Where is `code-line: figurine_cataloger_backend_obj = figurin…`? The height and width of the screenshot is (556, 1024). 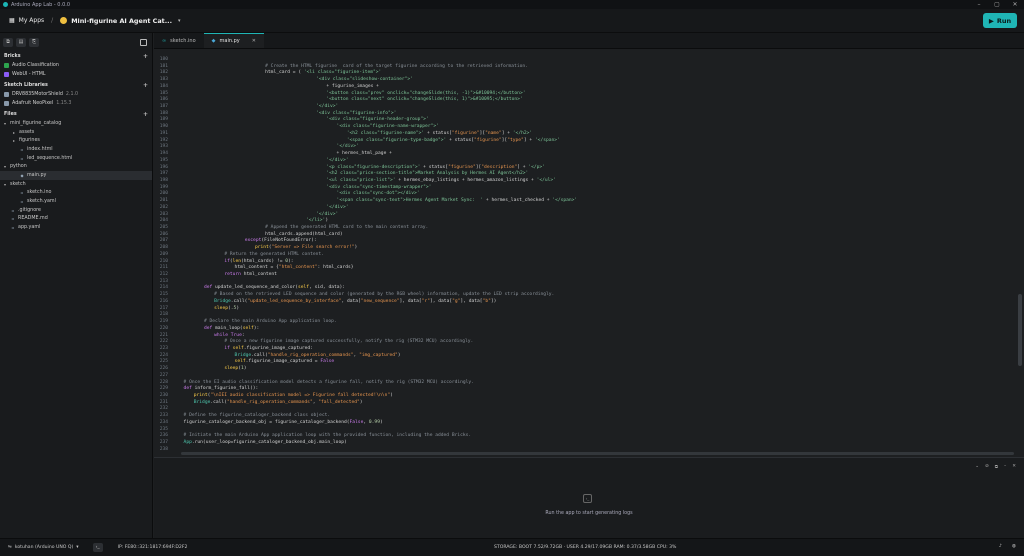 code-line: figurine_cataloger_backend_obj = figurin… is located at coordinates (283, 422).